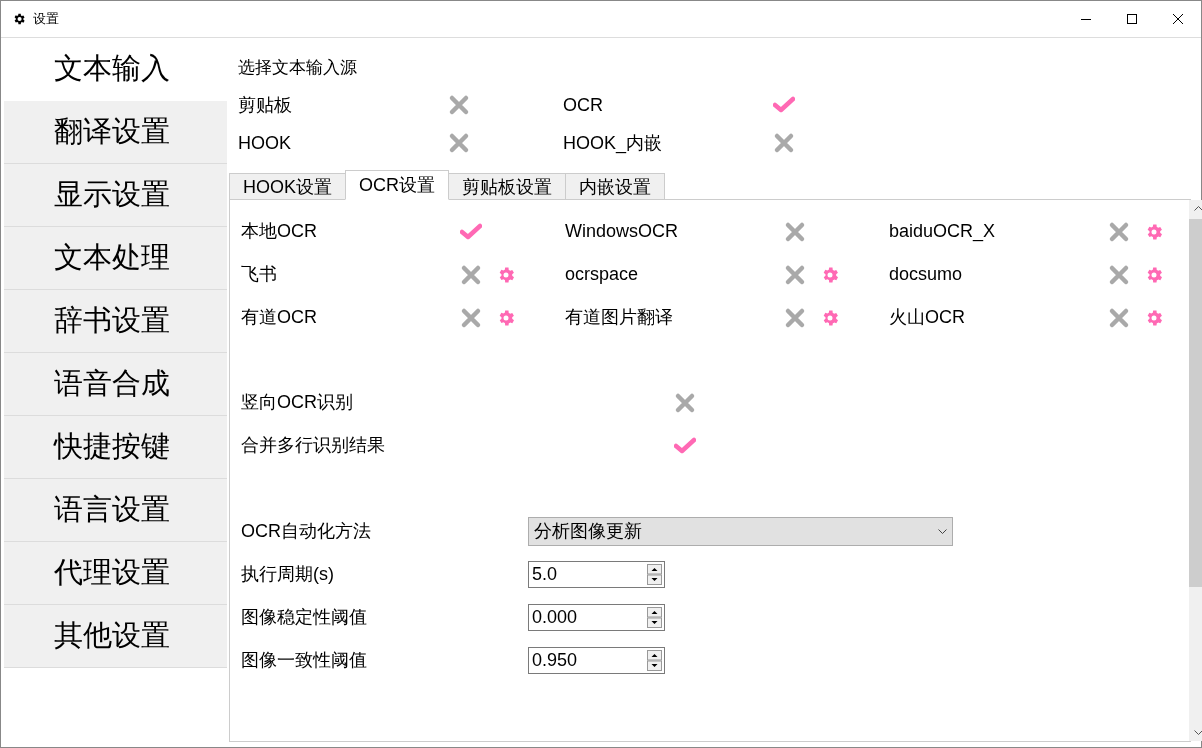 This screenshot has height=748, width=1202. I want to click on engine-label: WindowsOCR, so click(622, 231).